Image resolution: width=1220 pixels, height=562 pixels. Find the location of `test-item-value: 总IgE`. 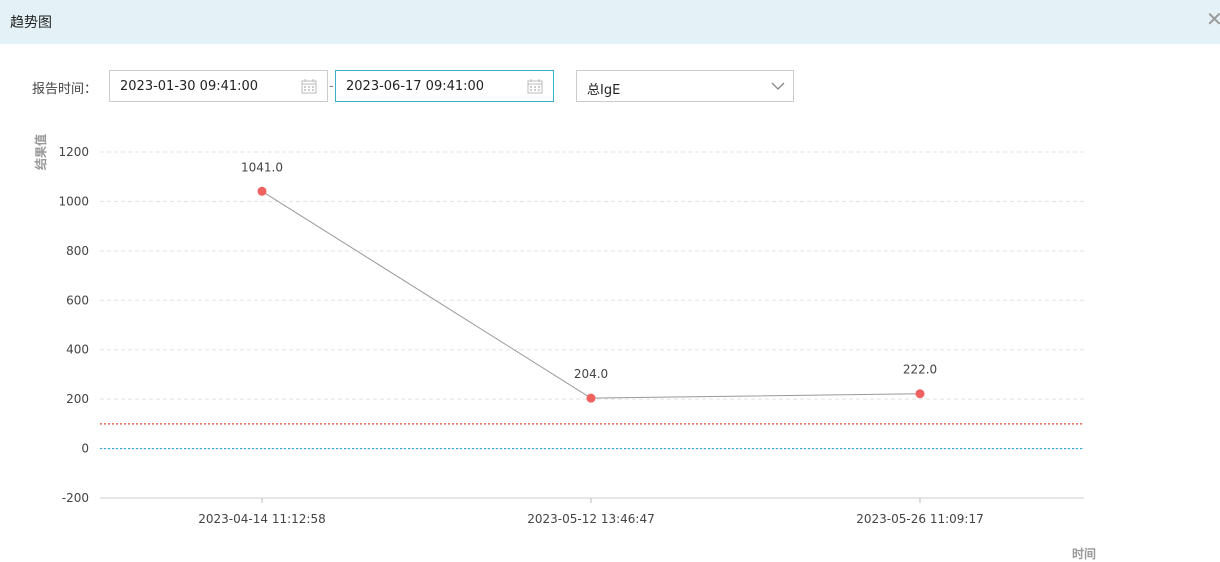

test-item-value: 总IgE is located at coordinates (604, 90).